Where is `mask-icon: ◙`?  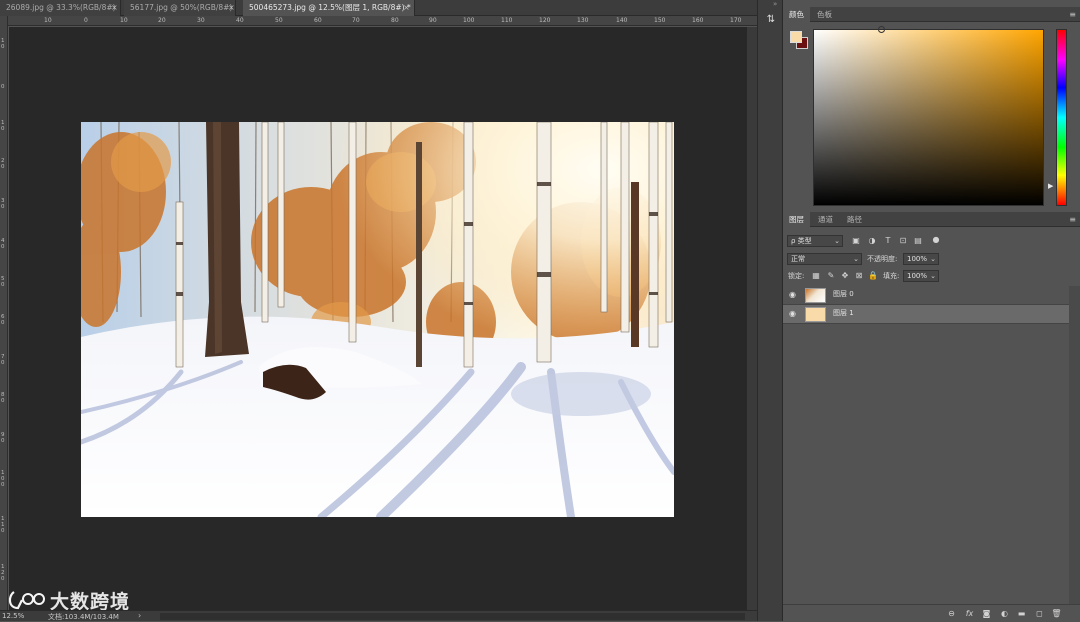 mask-icon: ◙ is located at coordinates (986, 613).